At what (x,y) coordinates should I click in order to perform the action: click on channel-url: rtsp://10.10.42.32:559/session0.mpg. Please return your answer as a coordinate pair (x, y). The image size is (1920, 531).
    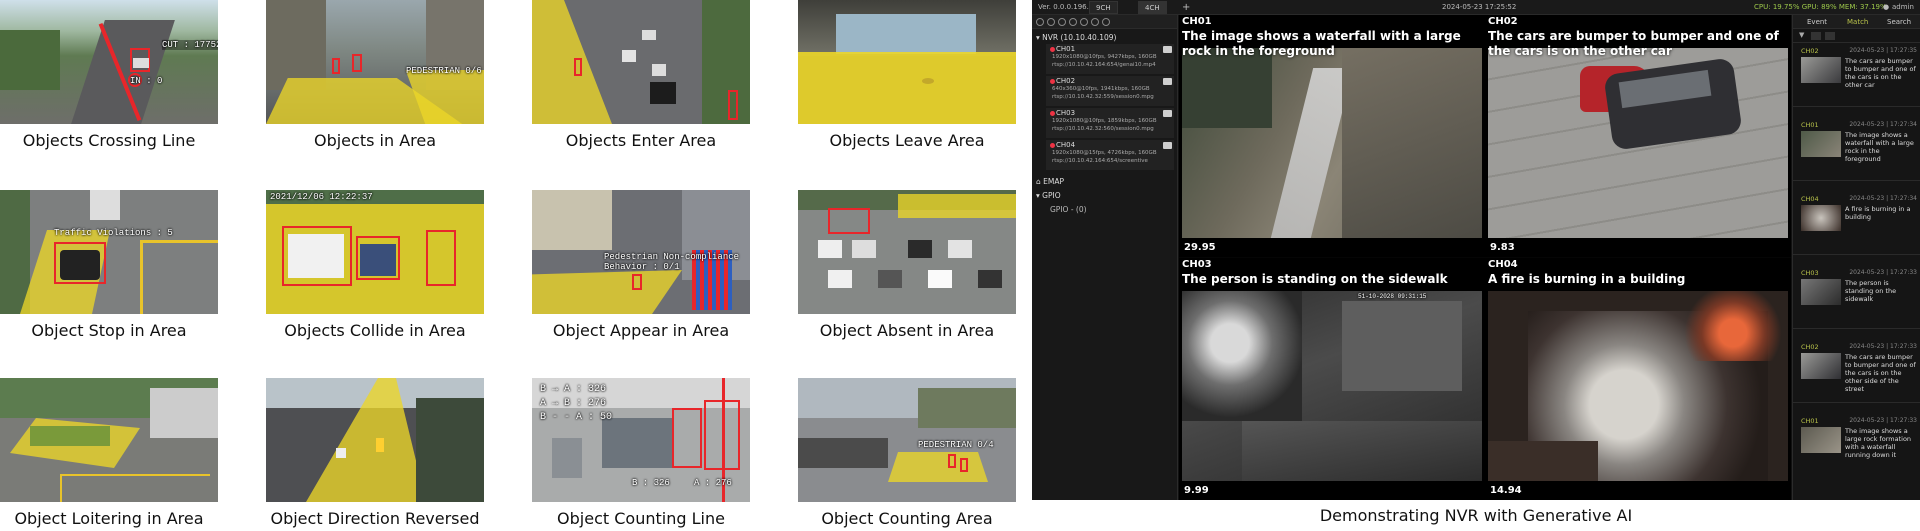
    Looking at the image, I should click on (1103, 97).